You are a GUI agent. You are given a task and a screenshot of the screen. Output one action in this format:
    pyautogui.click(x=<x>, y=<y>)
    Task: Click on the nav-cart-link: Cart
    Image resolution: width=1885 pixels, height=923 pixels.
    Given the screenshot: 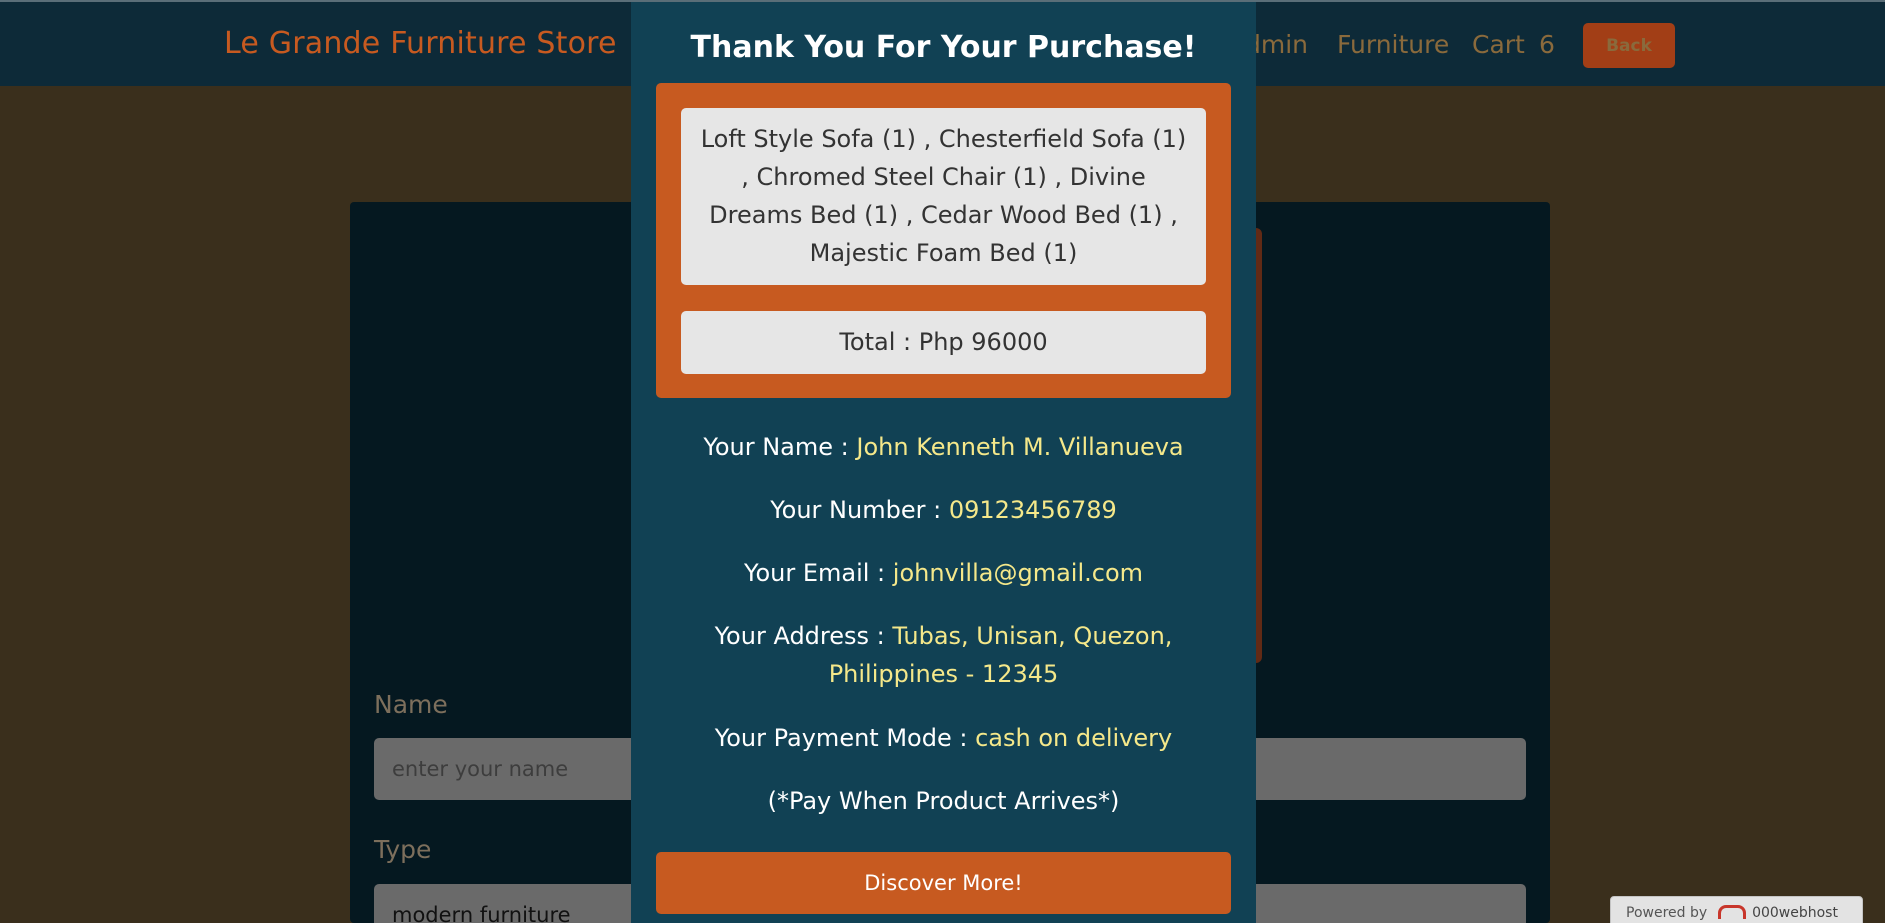 What is the action you would take?
    pyautogui.click(x=1498, y=44)
    